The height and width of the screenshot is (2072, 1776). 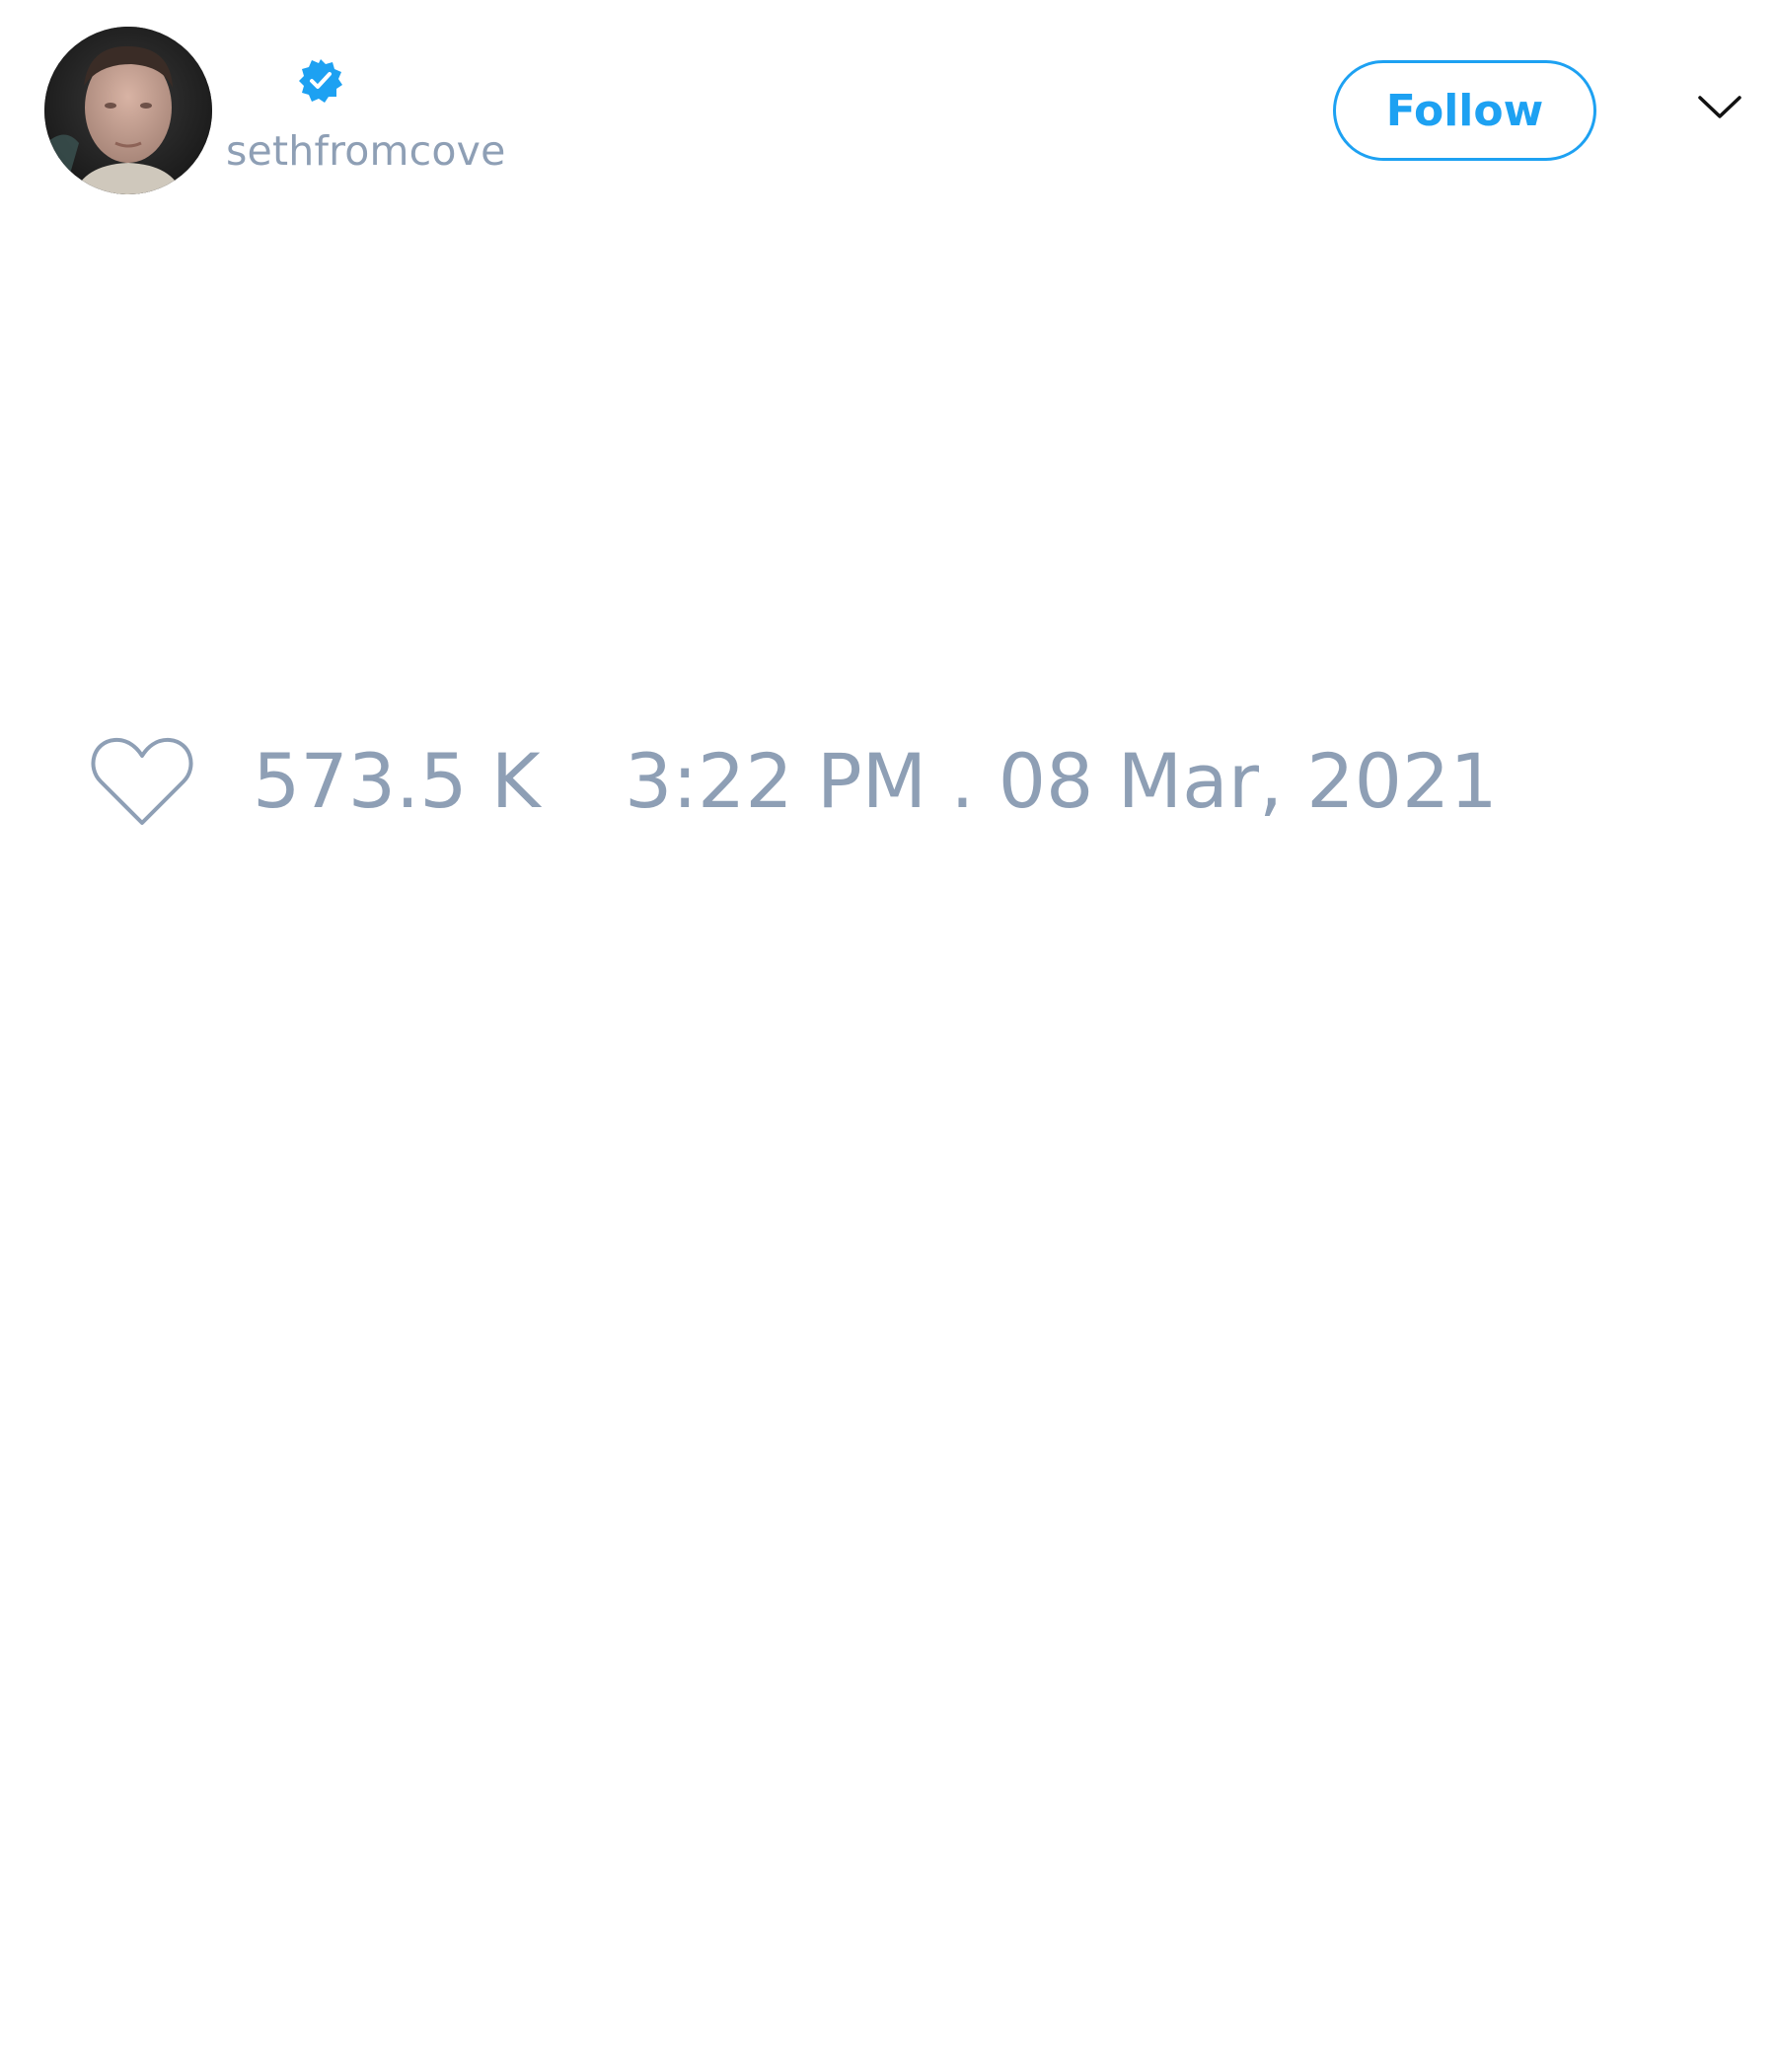 I want to click on follow-button: Follow, so click(x=1465, y=111).